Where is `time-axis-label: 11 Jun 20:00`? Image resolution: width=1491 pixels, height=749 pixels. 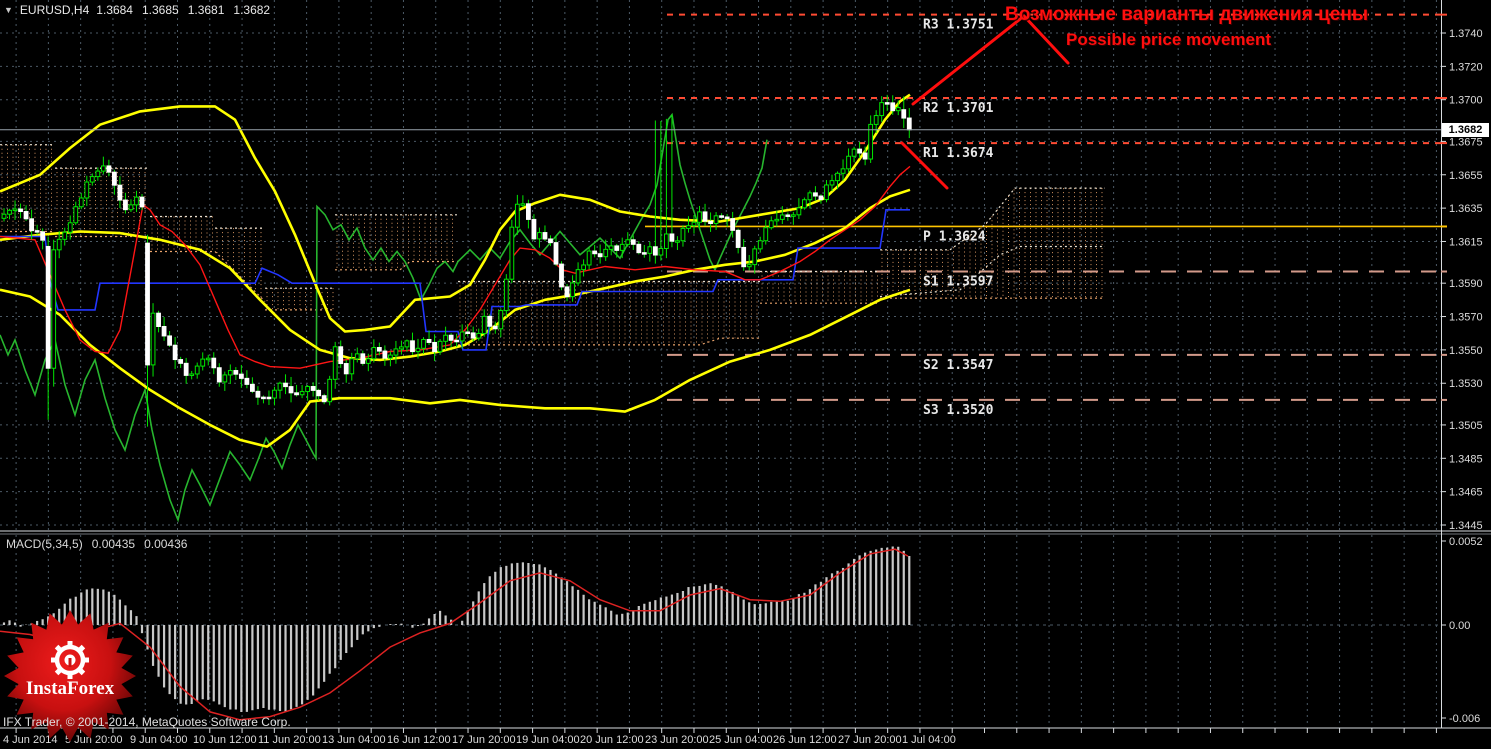 time-axis-label: 11 Jun 20:00 is located at coordinates (289, 740).